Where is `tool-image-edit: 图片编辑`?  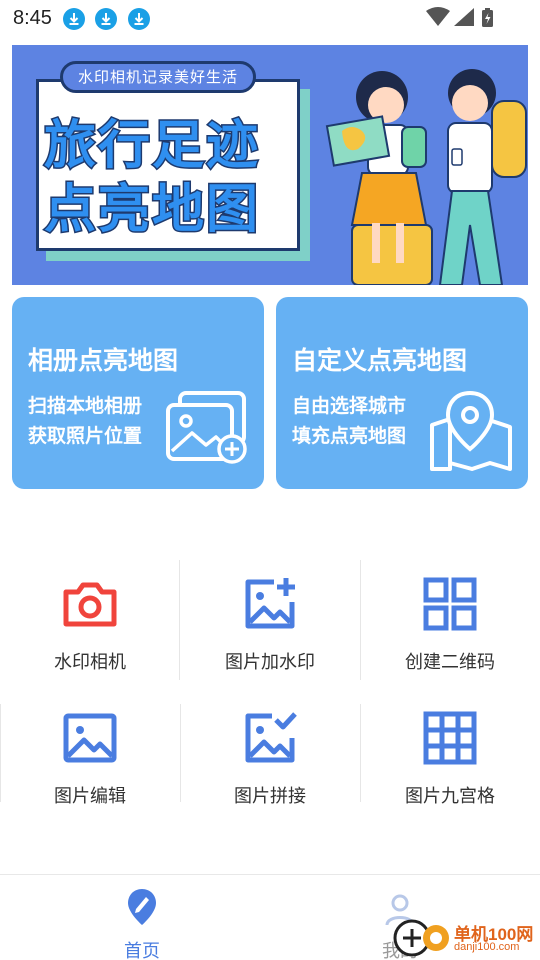 tool-image-edit: 图片编辑 is located at coordinates (90, 758).